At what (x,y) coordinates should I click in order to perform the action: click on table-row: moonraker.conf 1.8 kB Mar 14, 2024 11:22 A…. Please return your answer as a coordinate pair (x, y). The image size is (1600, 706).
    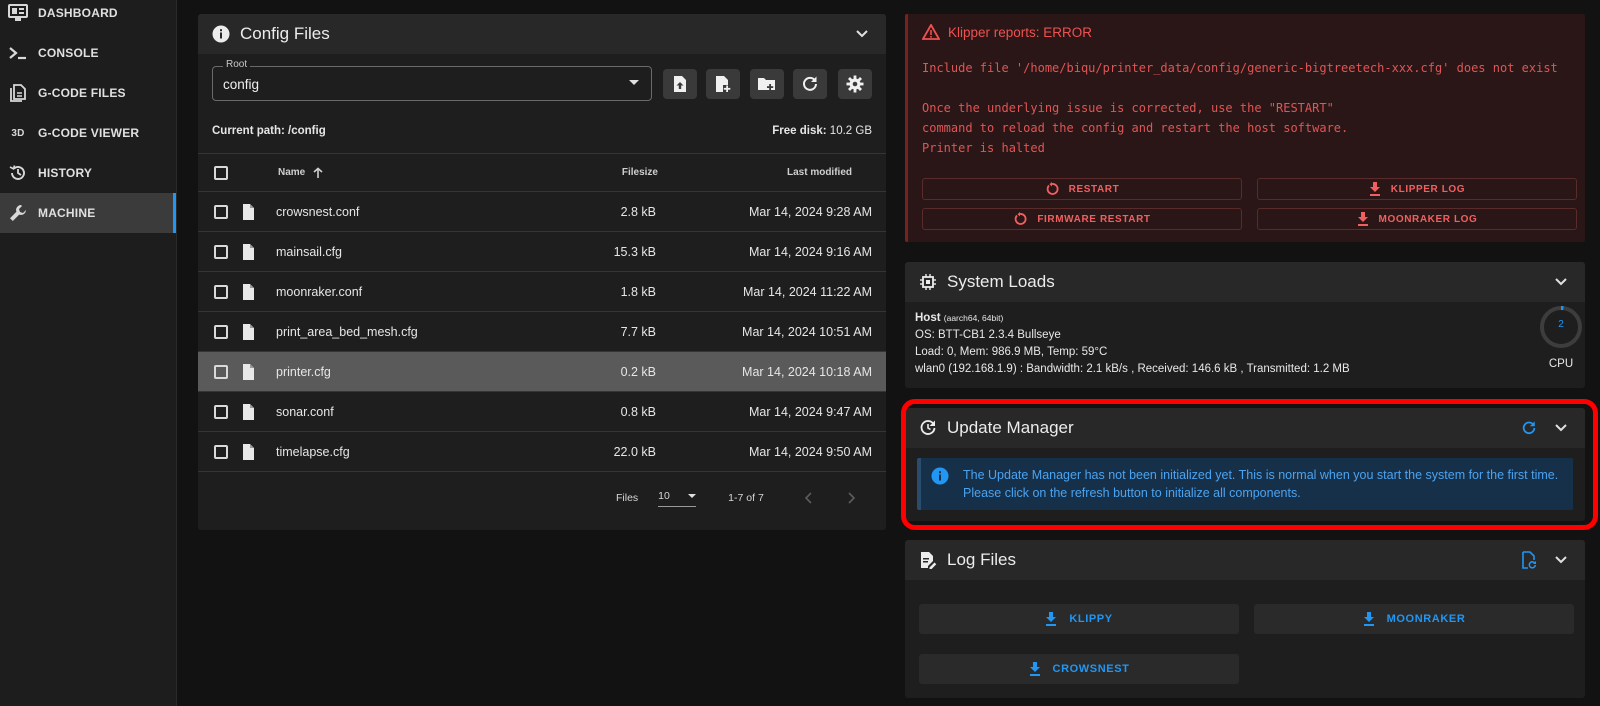
    Looking at the image, I should click on (542, 292).